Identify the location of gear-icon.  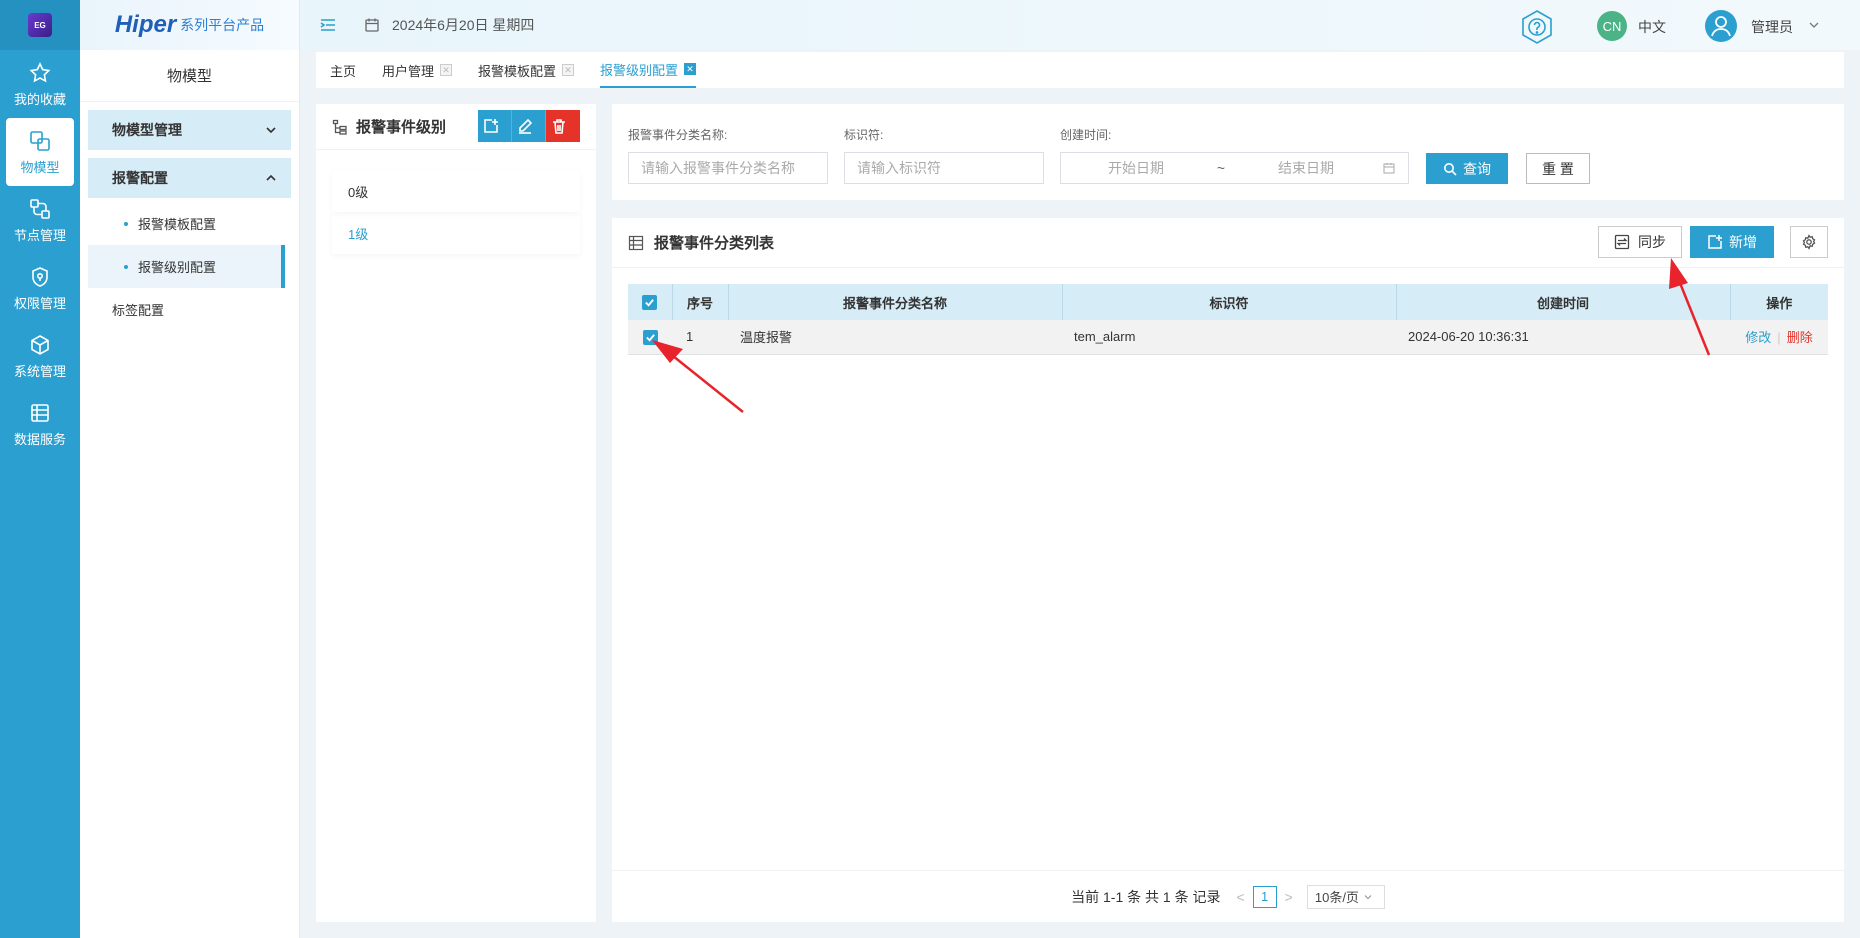
(1809, 242).